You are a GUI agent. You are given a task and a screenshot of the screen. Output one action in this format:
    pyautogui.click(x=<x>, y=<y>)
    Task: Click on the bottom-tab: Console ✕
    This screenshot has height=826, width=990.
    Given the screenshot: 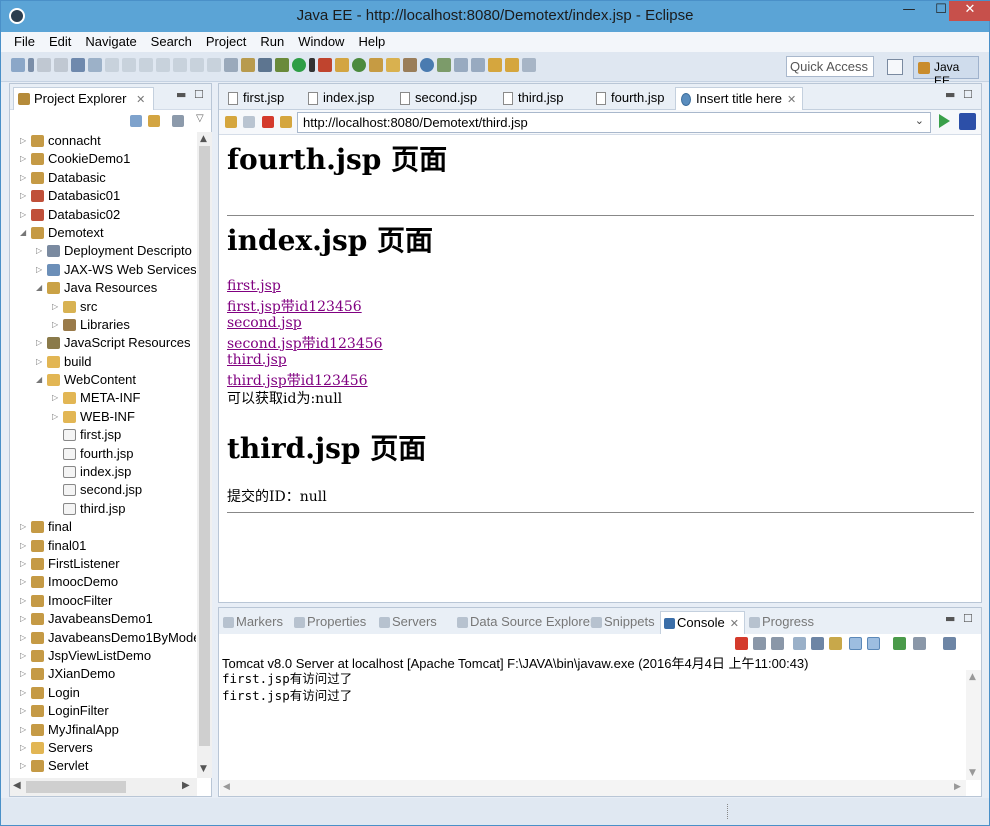 What is the action you would take?
    pyautogui.click(x=702, y=622)
    